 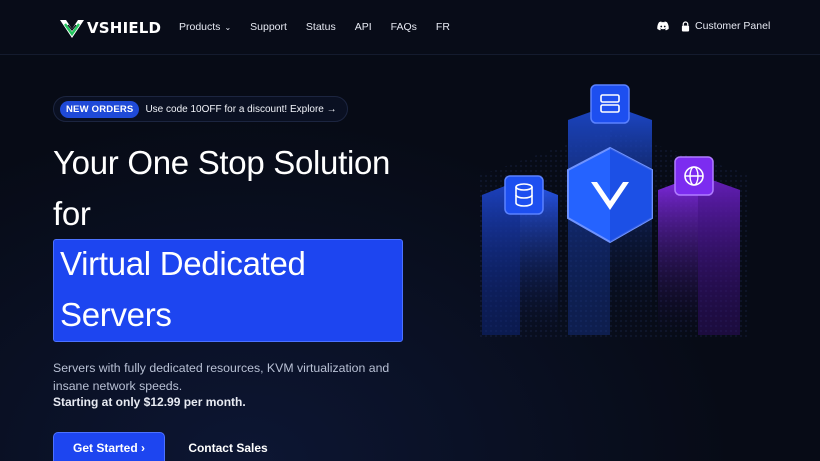 What do you see at coordinates (241, 109) in the screenshot?
I see `promo-text: Use code 10OFF for a discount! Explore →` at bounding box center [241, 109].